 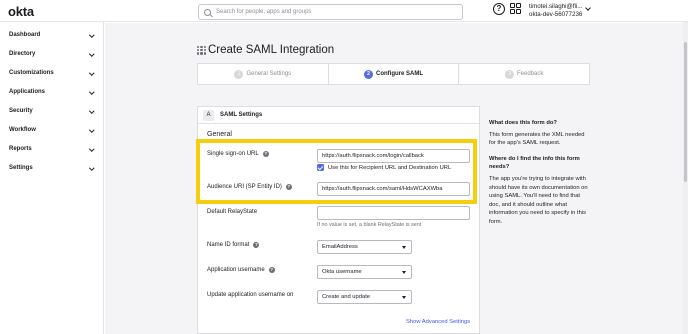 What do you see at coordinates (530, 74) in the screenshot?
I see `step-label: Feedback` at bounding box center [530, 74].